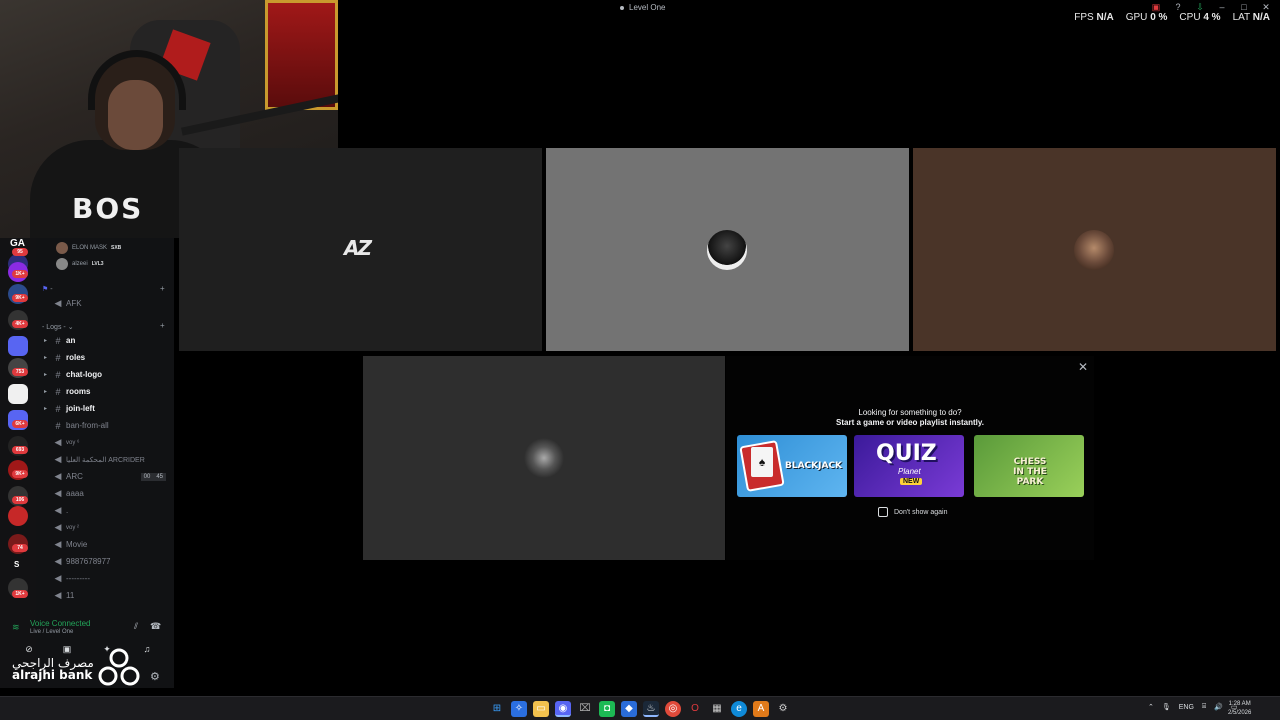 Image resolution: width=1280 pixels, height=720 pixels. Describe the element at coordinates (642, 7) in the screenshot. I see `window-title: Level One` at that location.